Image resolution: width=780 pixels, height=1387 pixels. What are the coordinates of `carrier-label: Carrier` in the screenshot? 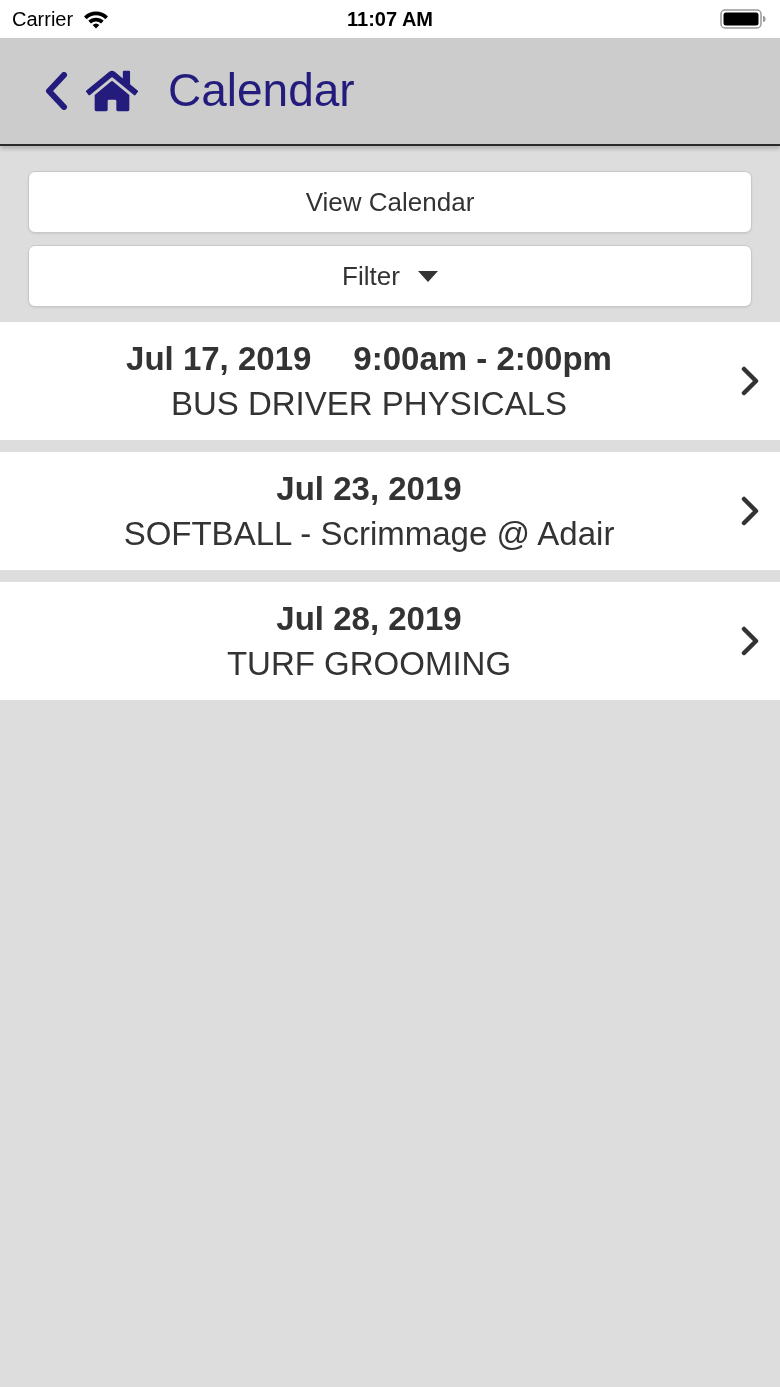 It's located at (43, 19).